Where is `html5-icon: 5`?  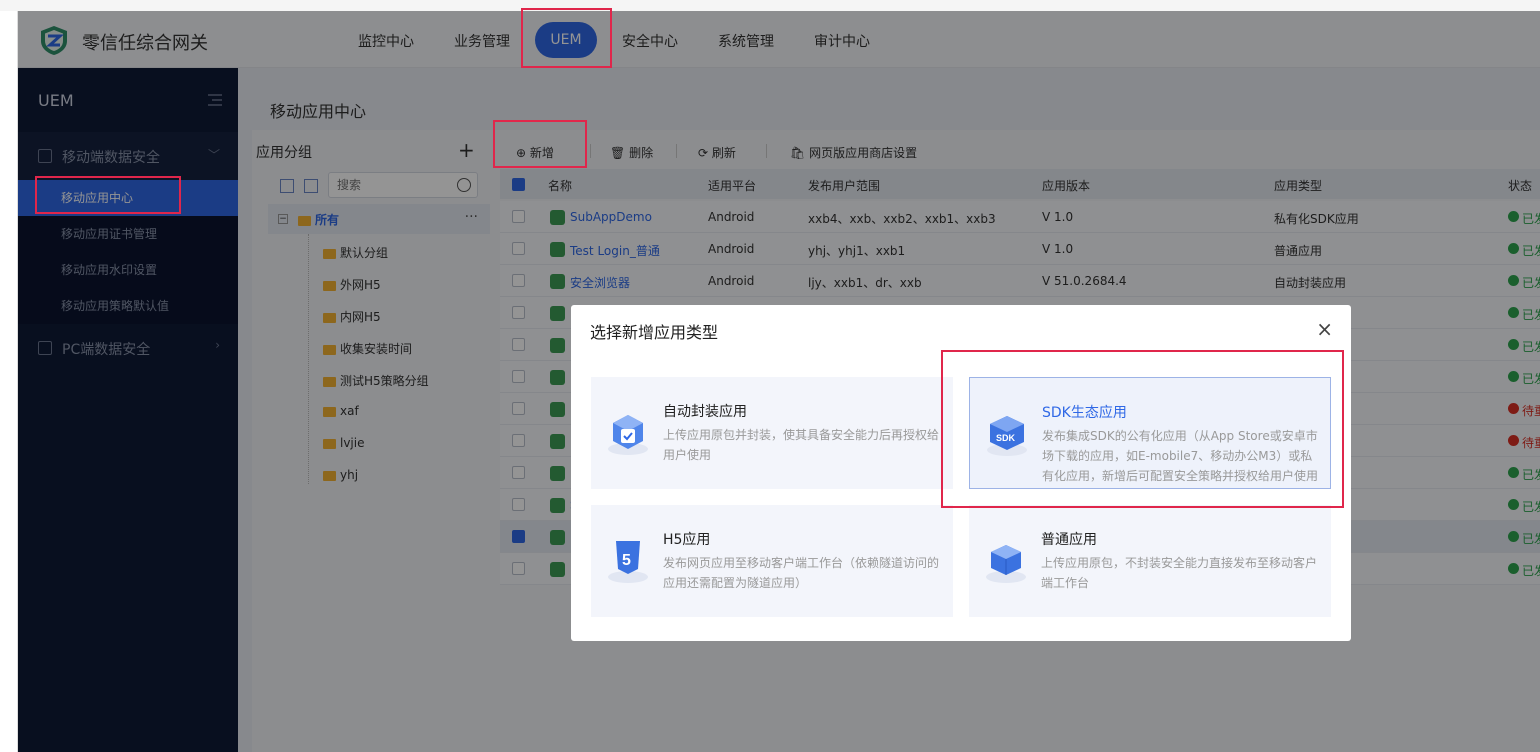
html5-icon: 5 is located at coordinates (628, 562).